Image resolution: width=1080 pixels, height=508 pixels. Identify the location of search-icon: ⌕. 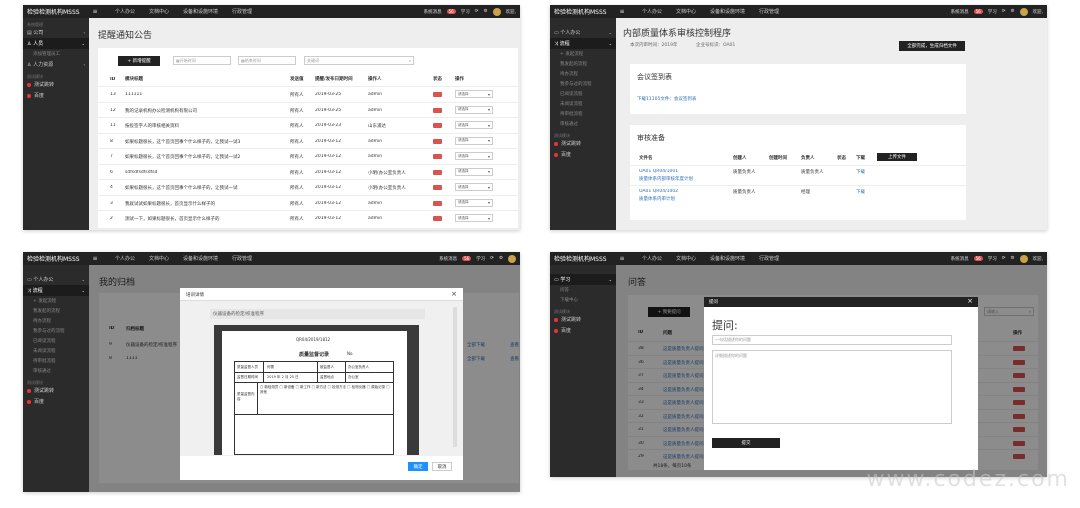
(410, 60).